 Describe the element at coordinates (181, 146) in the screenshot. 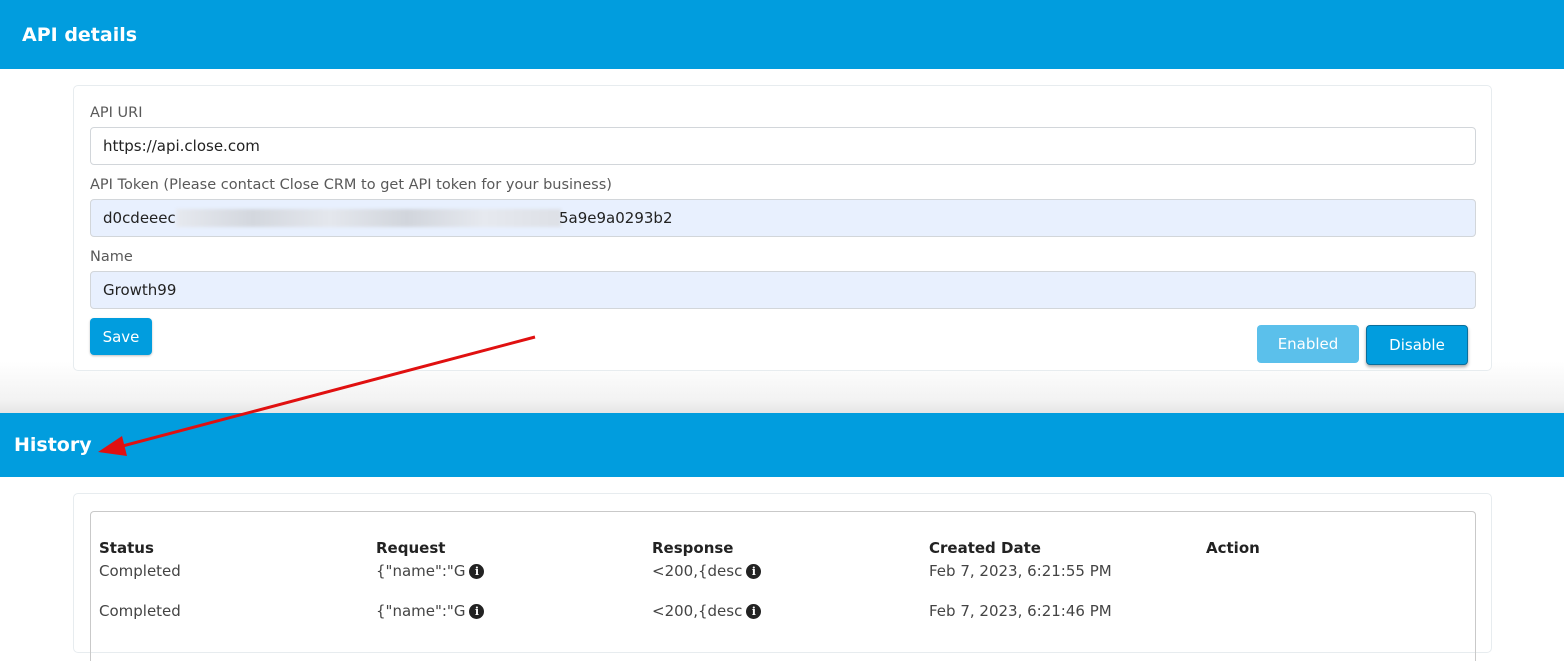

I see `api-uri-value: https://api.close.com` at that location.